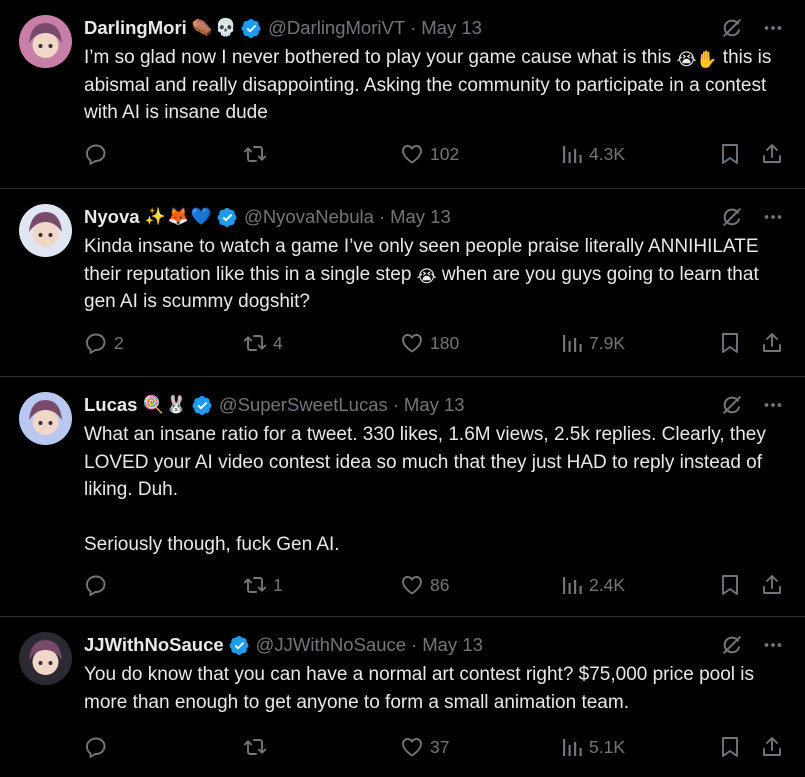 This screenshot has width=805, height=777. Describe the element at coordinates (155, 216) in the screenshot. I see `name-emoji: ✨` at that location.